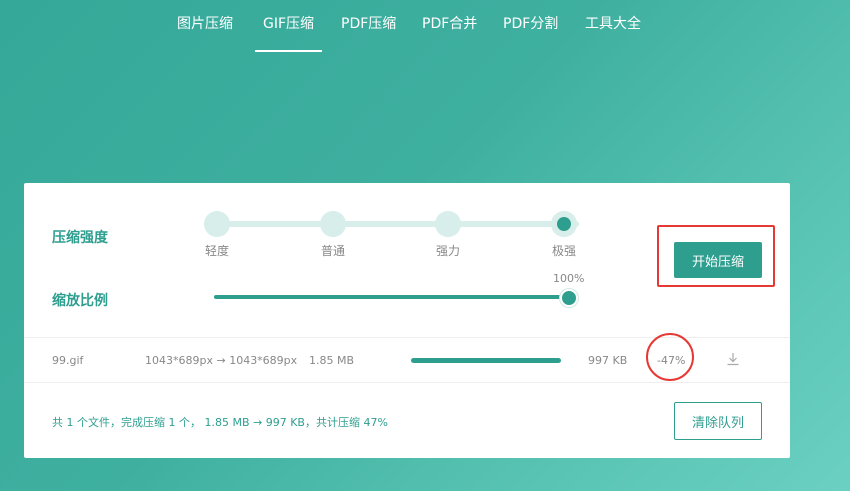 The height and width of the screenshot is (491, 850). I want to click on strength-label: 压缩强度, so click(80, 238).